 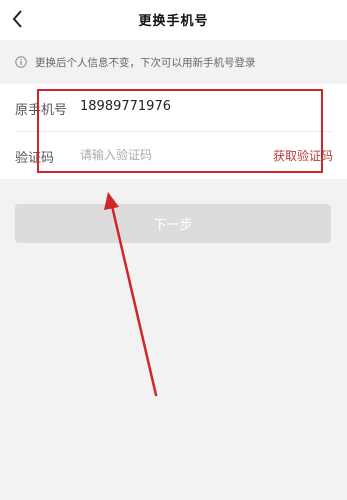 I want to click on notice-bar: 更换后个人信息不变，下次可以用新手机号登录, so click(x=173, y=62).